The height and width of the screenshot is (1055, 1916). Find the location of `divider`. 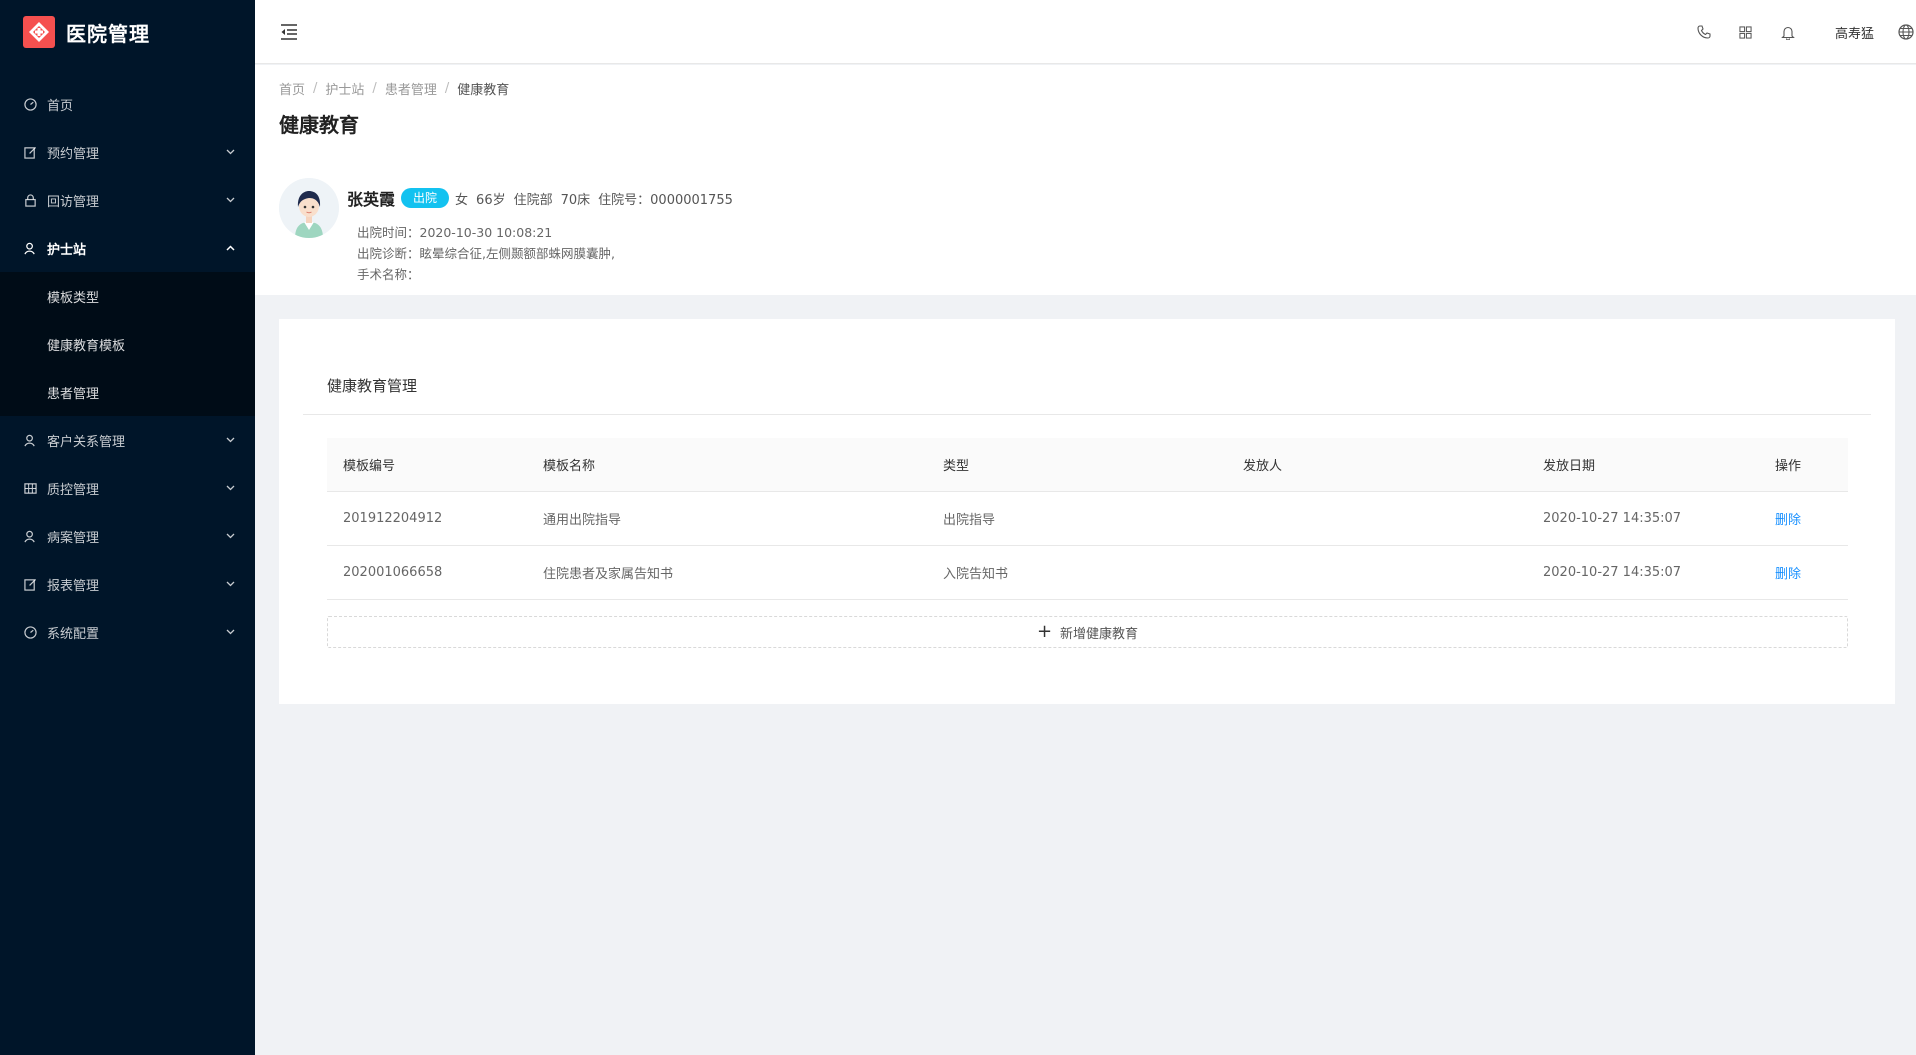

divider is located at coordinates (1087, 414).